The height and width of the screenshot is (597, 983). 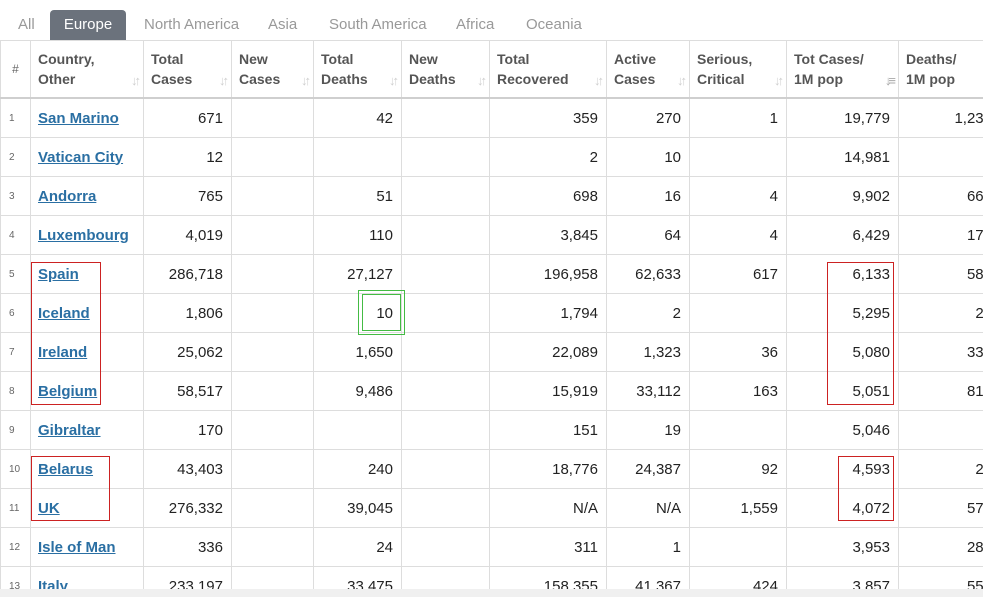 I want to click on col-header-label: Critical, so click(x=721, y=79).